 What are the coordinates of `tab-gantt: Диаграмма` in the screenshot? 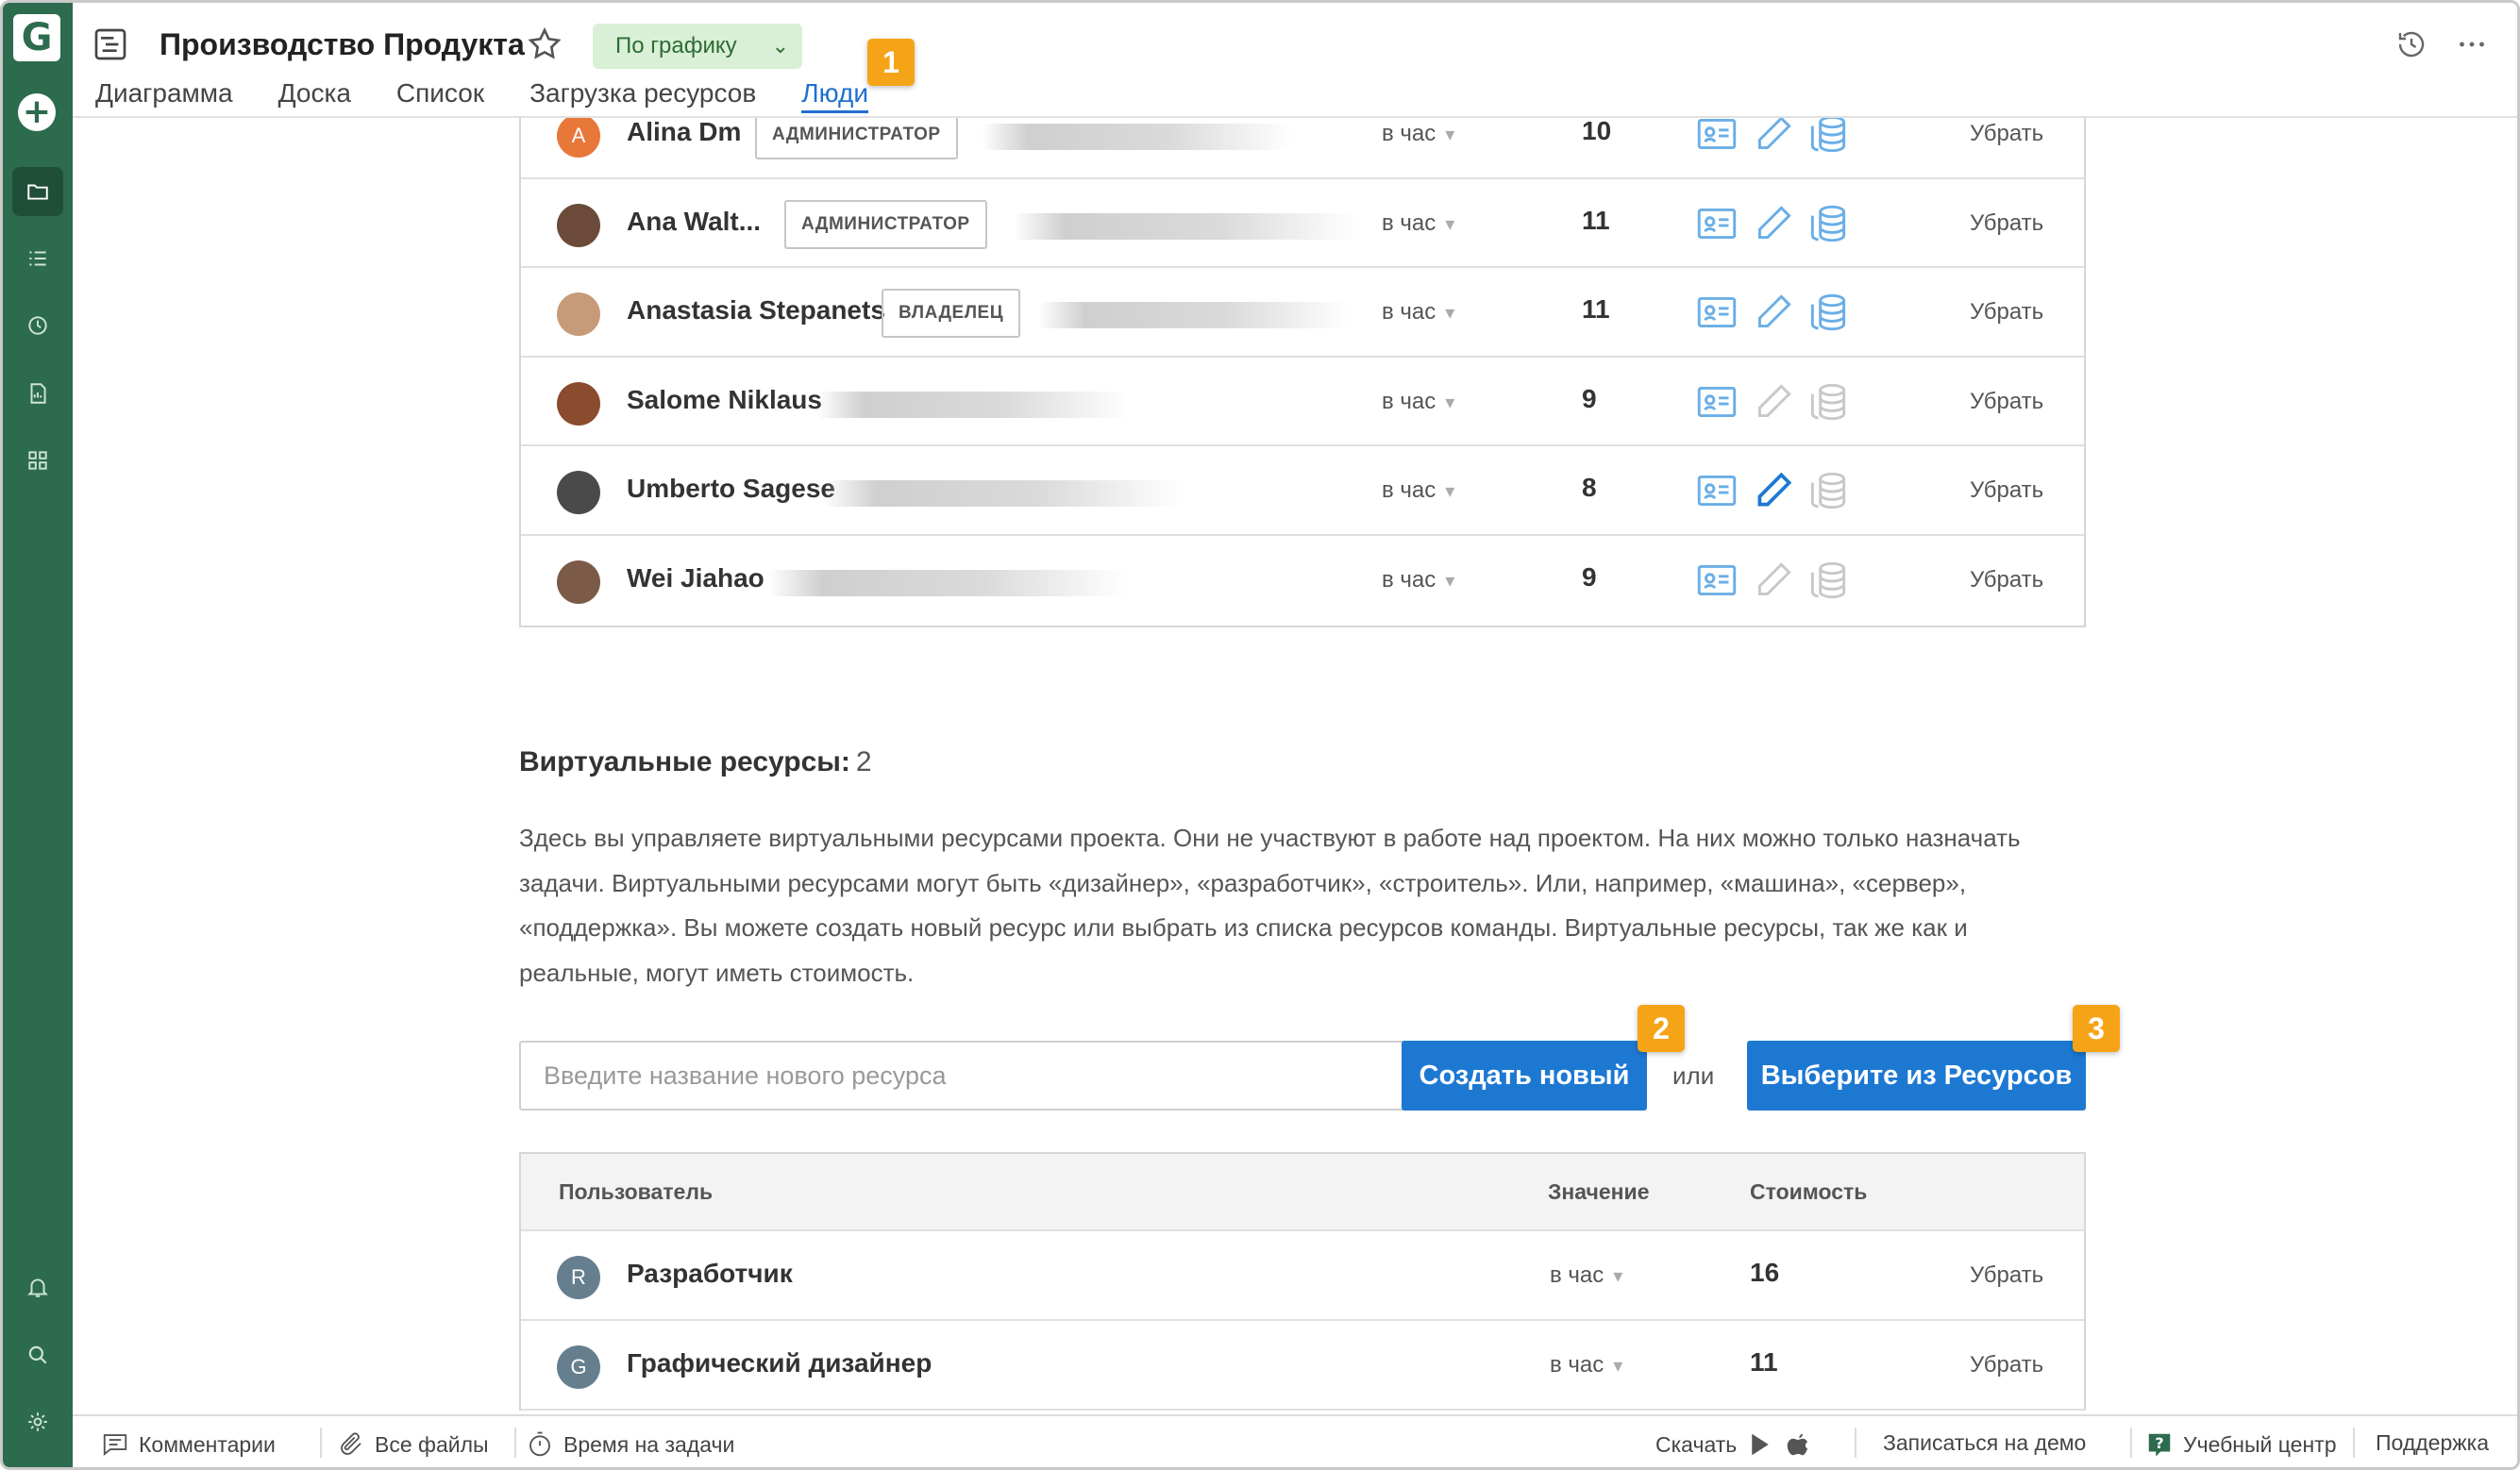 It's located at (164, 95).